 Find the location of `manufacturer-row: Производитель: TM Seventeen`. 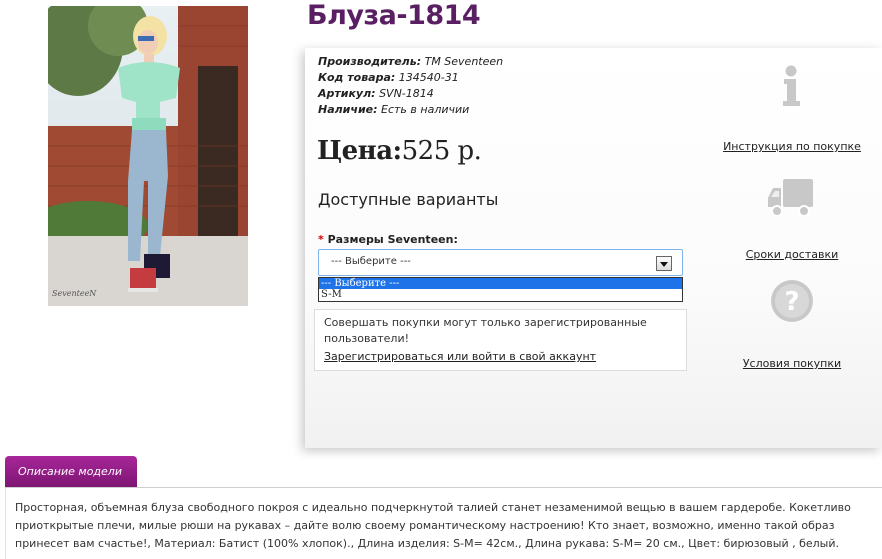

manufacturer-row: Производитель: TM Seventeen is located at coordinates (410, 62).